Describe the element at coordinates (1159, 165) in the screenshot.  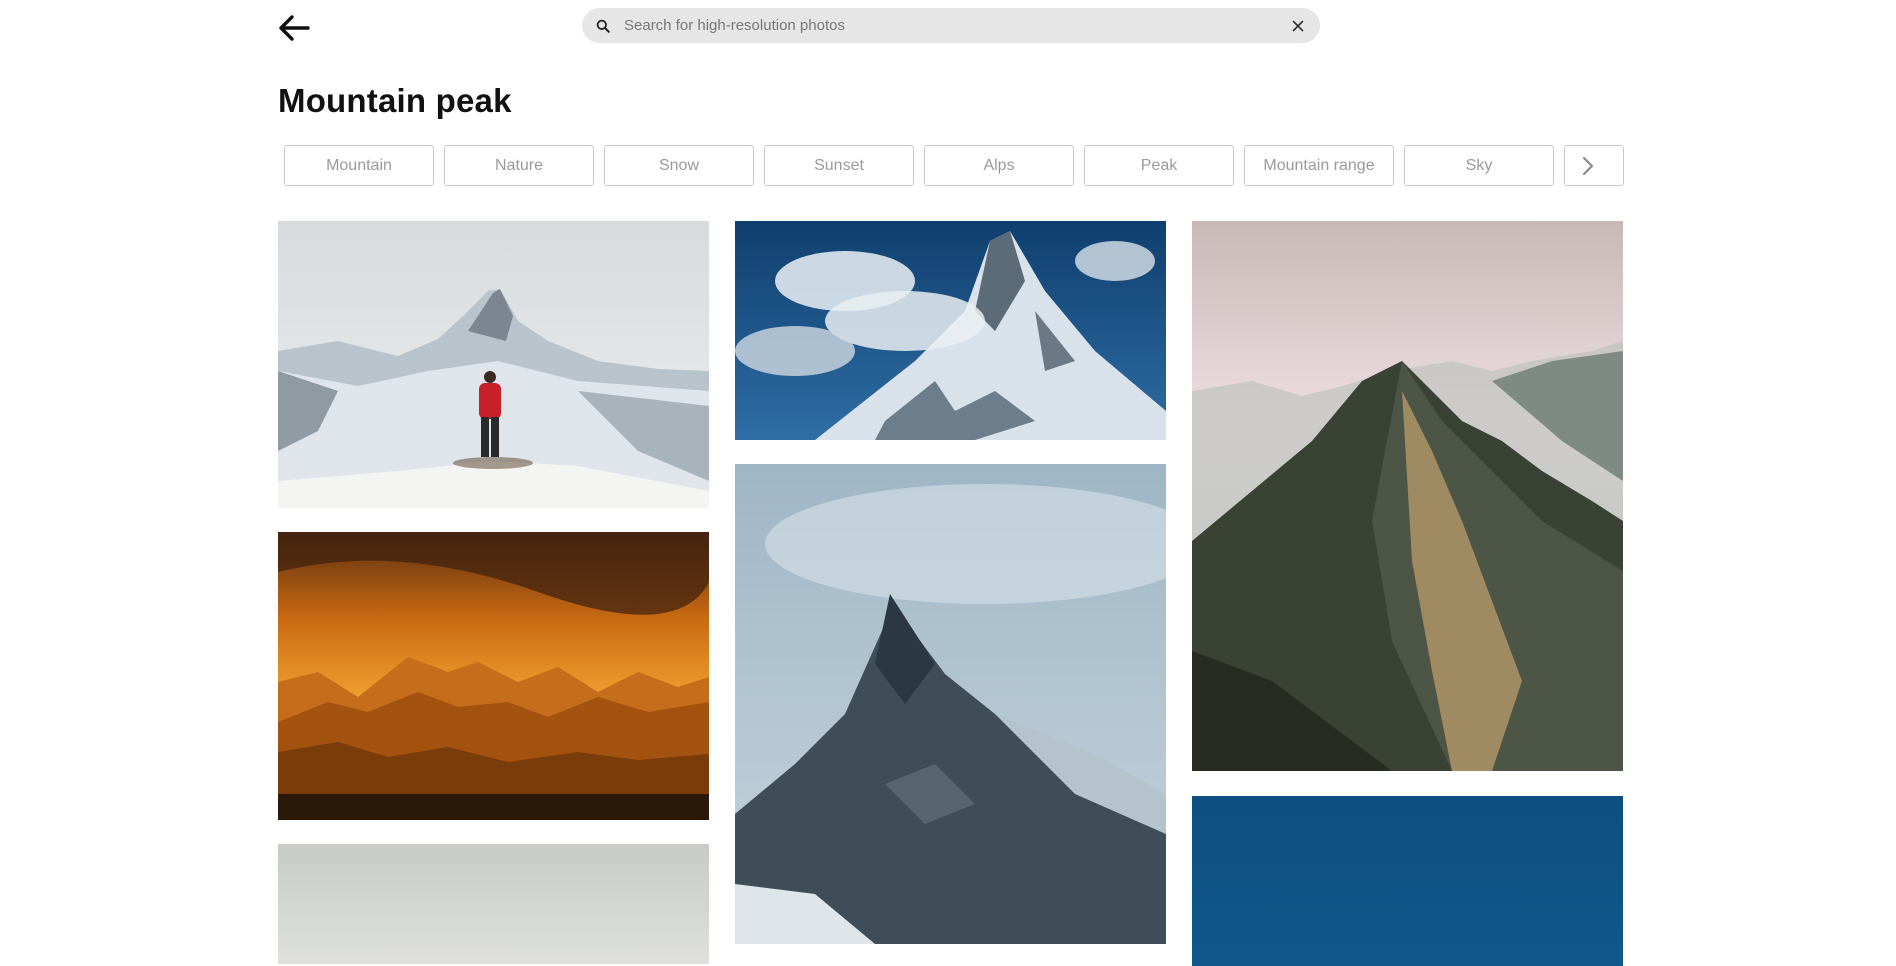
I see `tag-chip-peak: Peak` at that location.